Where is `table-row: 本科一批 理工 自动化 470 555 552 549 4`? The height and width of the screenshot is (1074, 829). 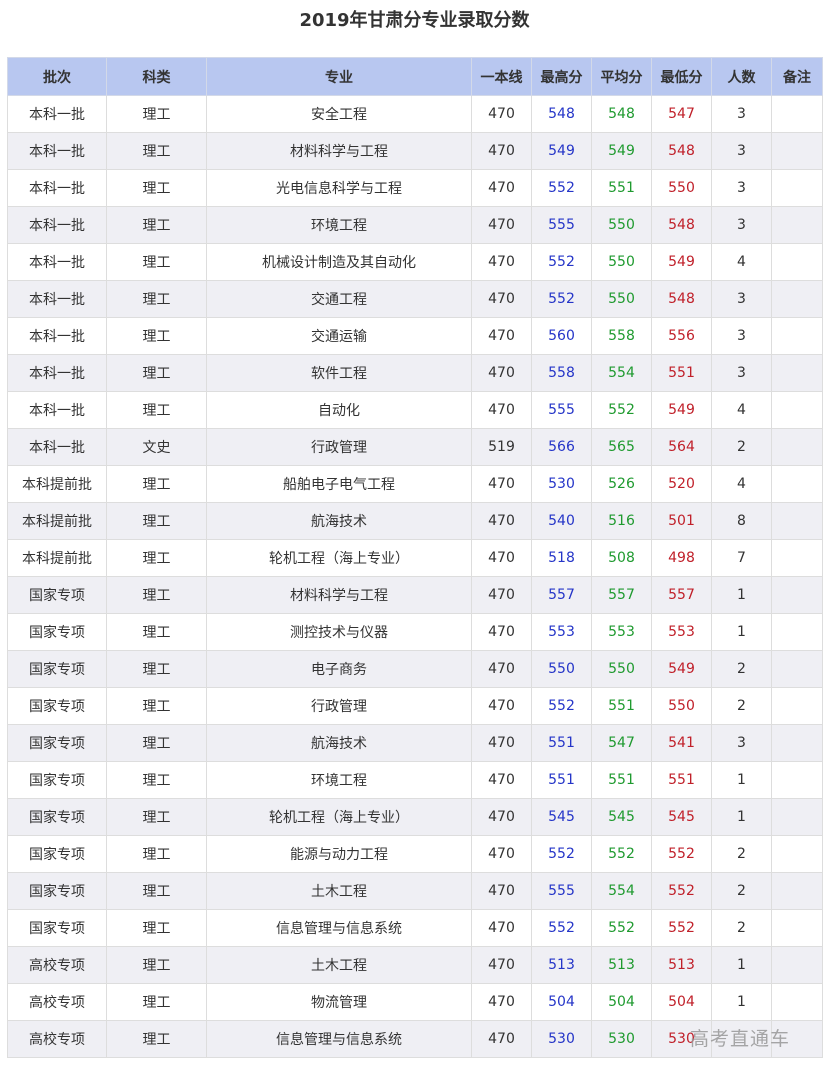 table-row: 本科一批 理工 自动化 470 555 552 549 4 is located at coordinates (415, 410).